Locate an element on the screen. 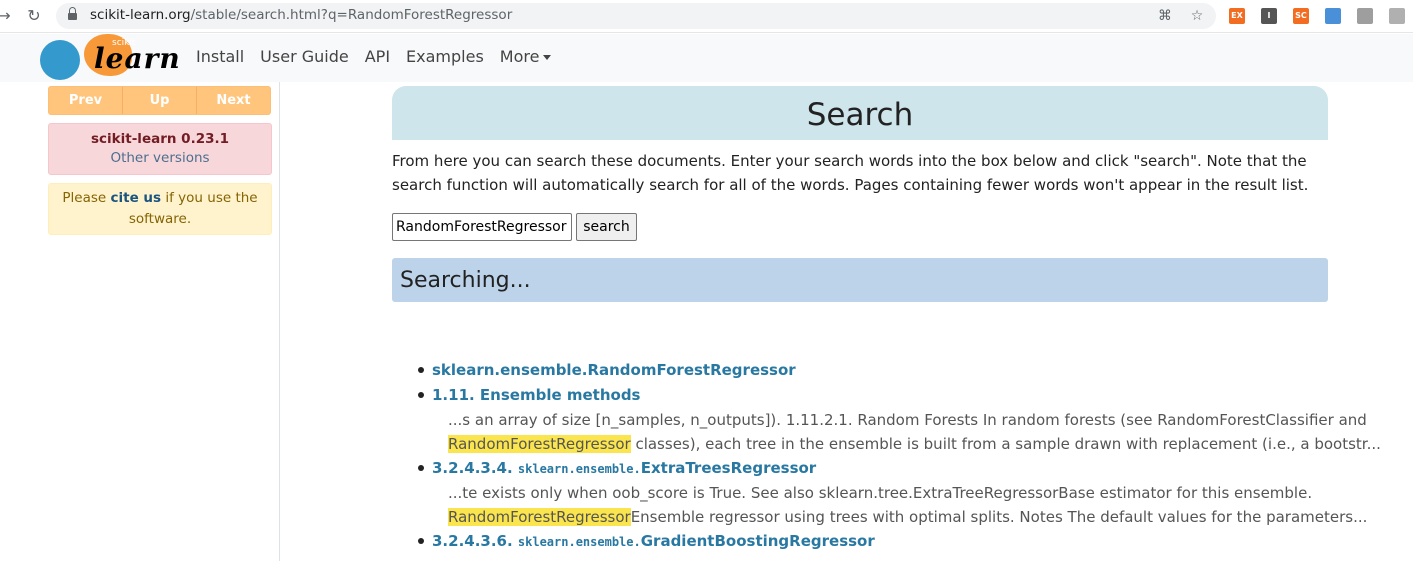  window-extension-icon is located at coordinates (1397, 16).